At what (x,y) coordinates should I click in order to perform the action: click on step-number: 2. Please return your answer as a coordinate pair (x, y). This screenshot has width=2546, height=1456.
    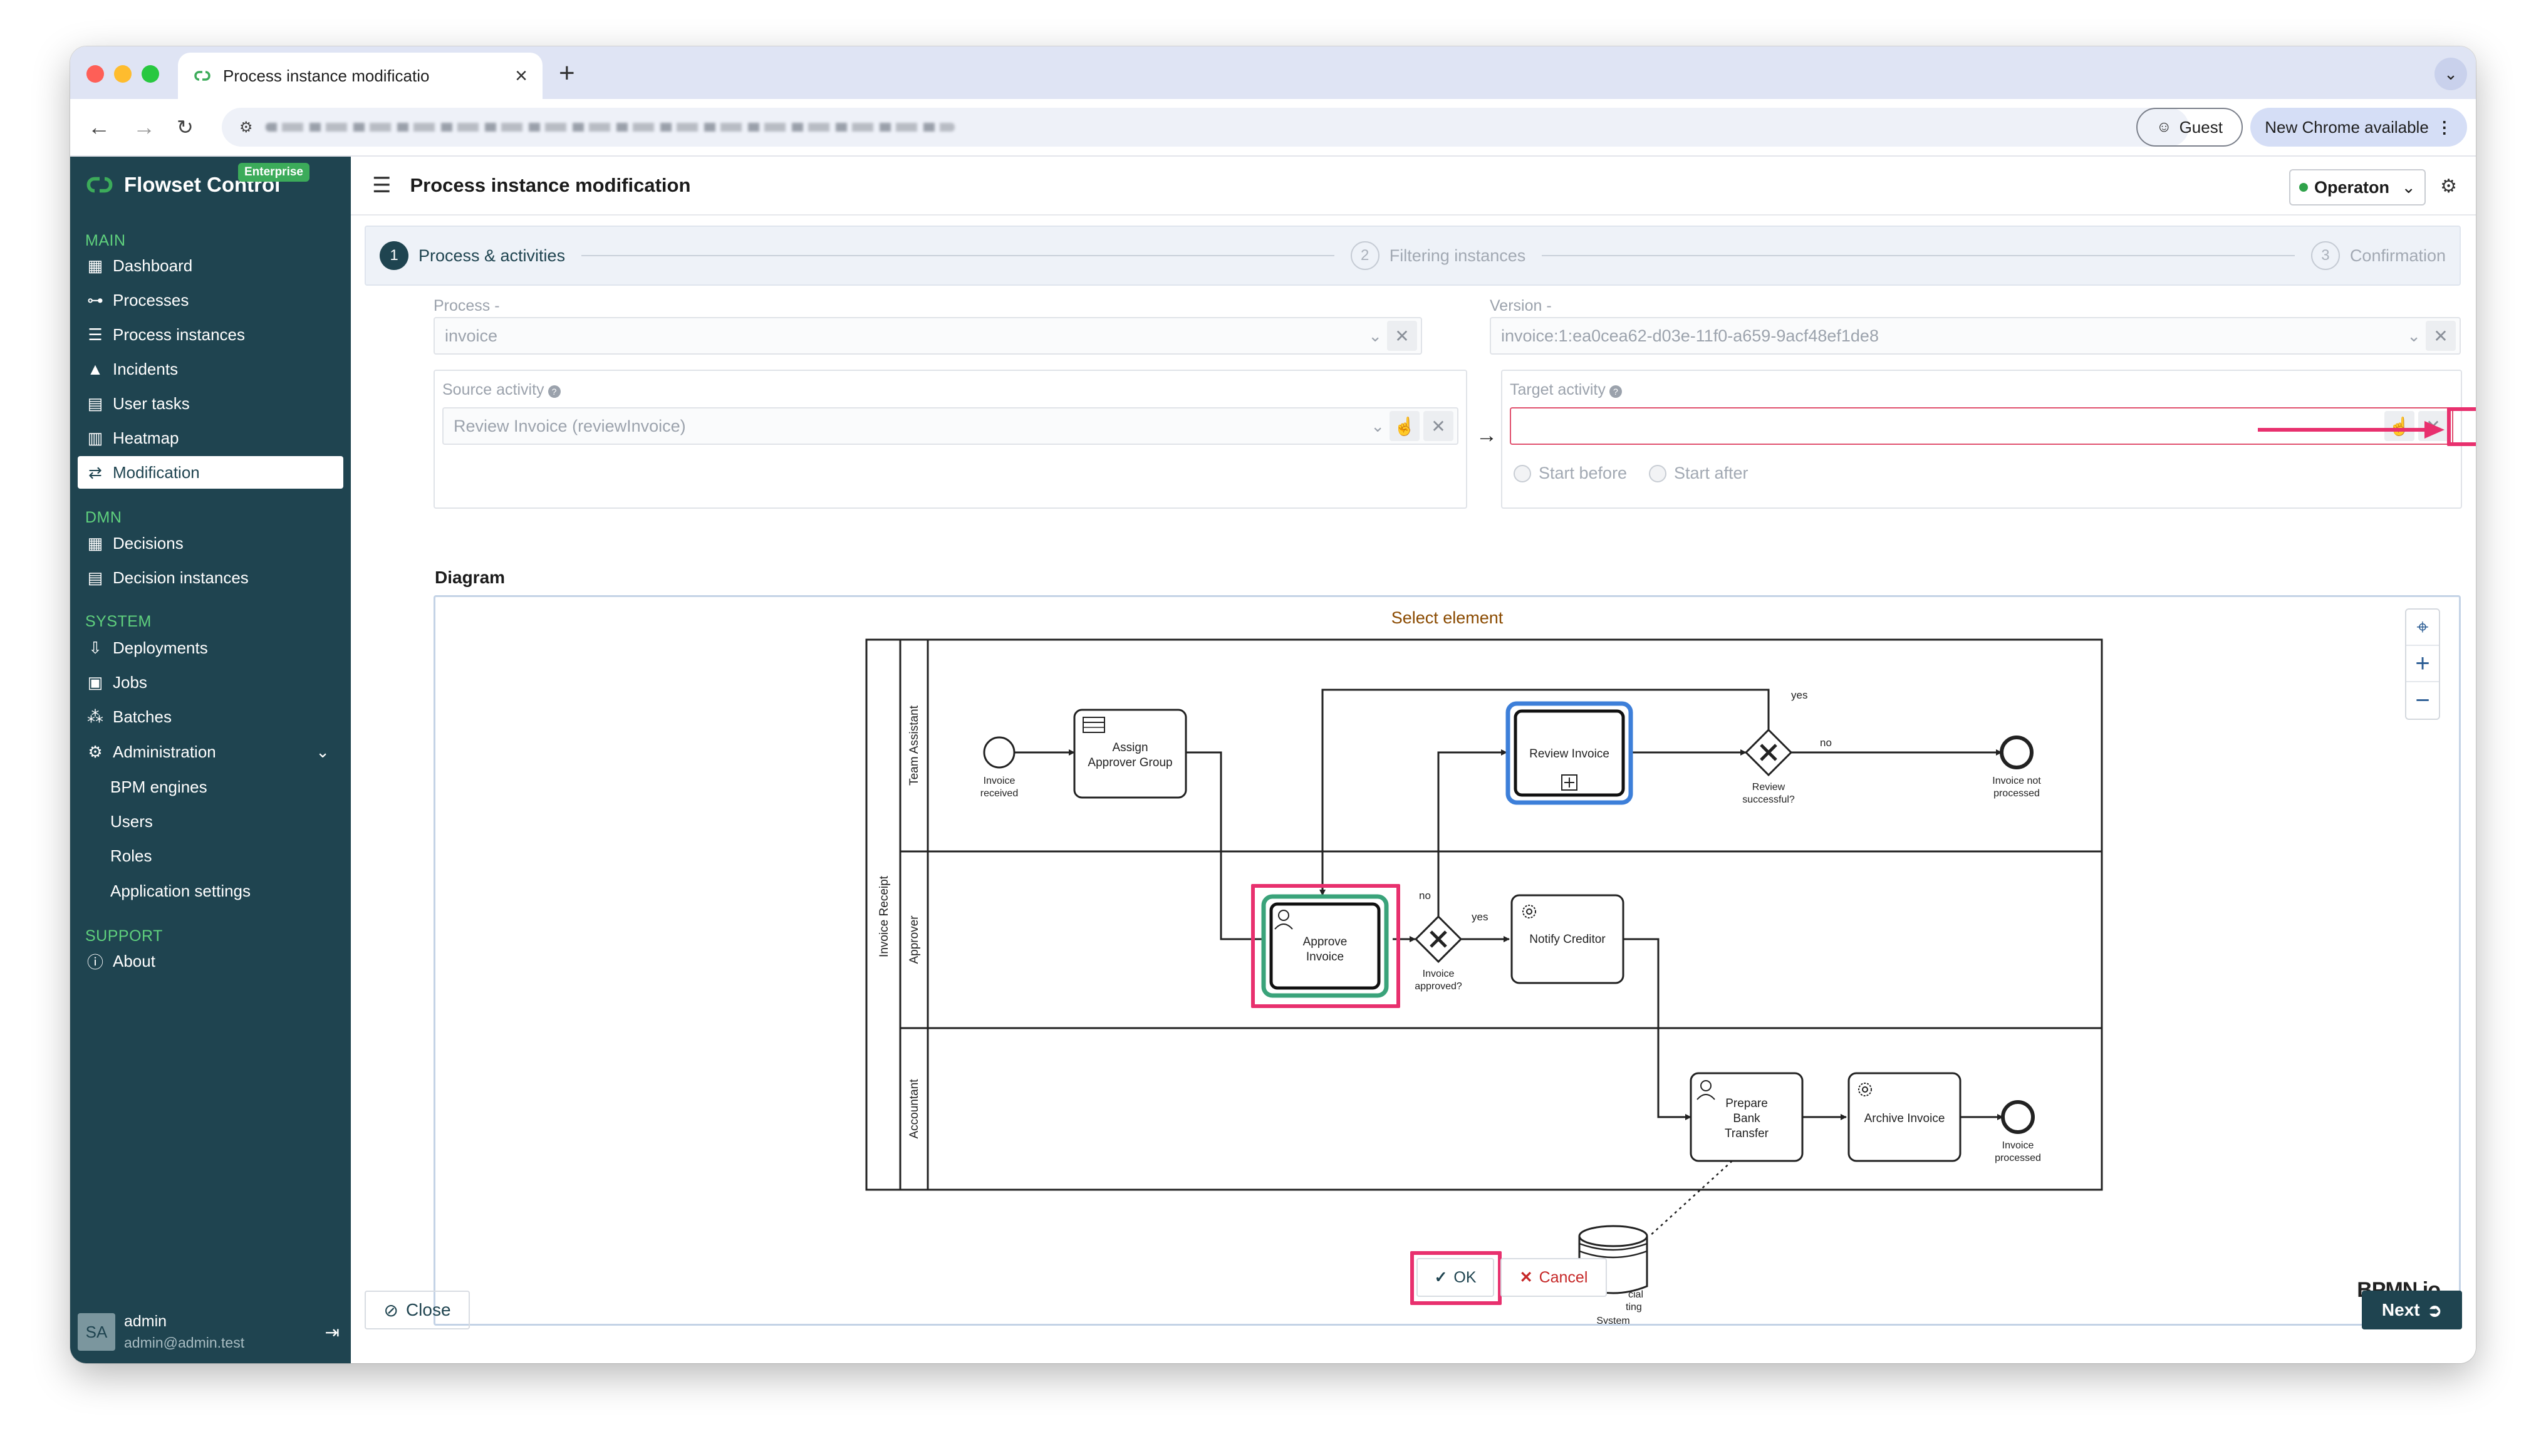
    Looking at the image, I should click on (1365, 256).